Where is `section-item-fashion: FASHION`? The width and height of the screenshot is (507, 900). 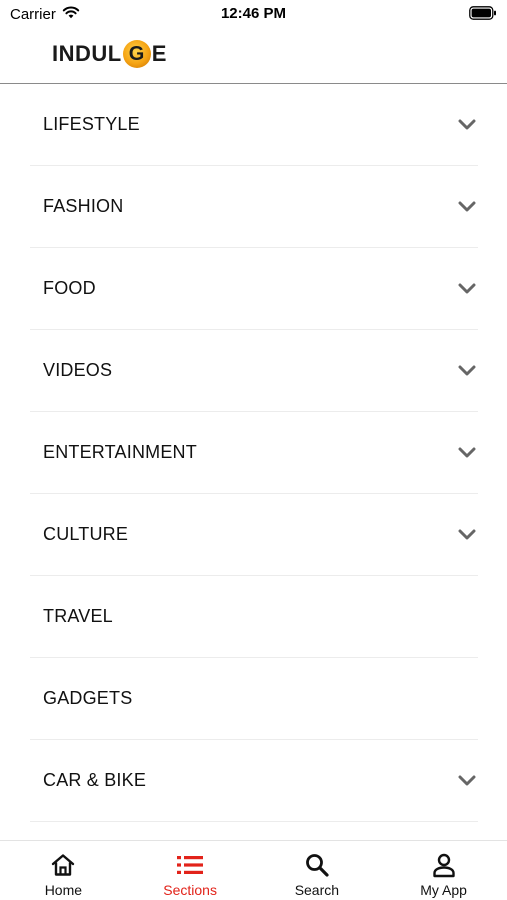
section-item-fashion: FASHION is located at coordinates (254, 207).